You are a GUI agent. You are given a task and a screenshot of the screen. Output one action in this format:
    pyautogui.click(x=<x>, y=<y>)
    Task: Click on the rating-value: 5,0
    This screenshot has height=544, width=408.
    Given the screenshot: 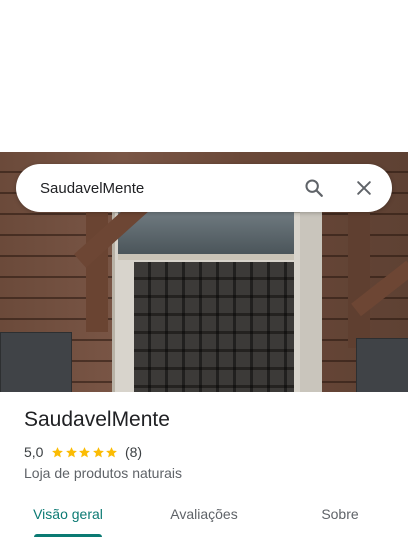 What is the action you would take?
    pyautogui.click(x=34, y=452)
    